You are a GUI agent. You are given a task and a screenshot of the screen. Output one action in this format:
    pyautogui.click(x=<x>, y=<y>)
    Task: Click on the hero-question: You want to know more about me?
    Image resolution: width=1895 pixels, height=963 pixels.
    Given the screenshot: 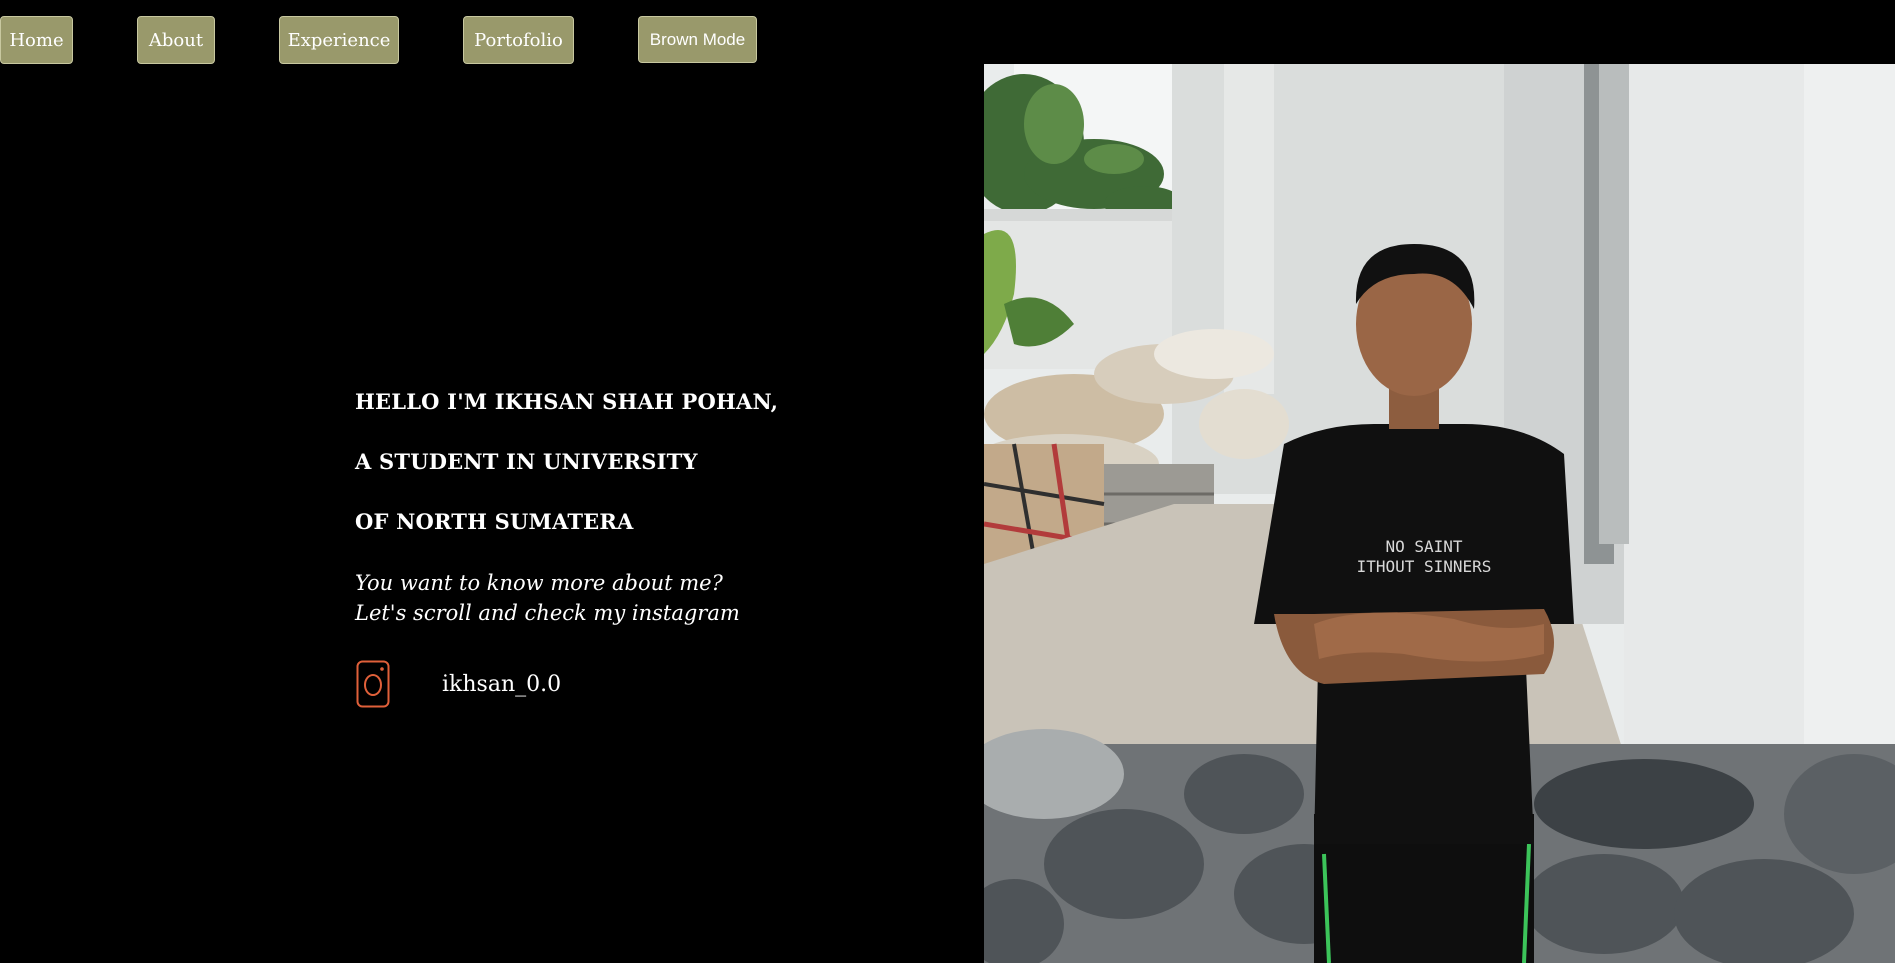 What is the action you would take?
    pyautogui.click(x=539, y=583)
    